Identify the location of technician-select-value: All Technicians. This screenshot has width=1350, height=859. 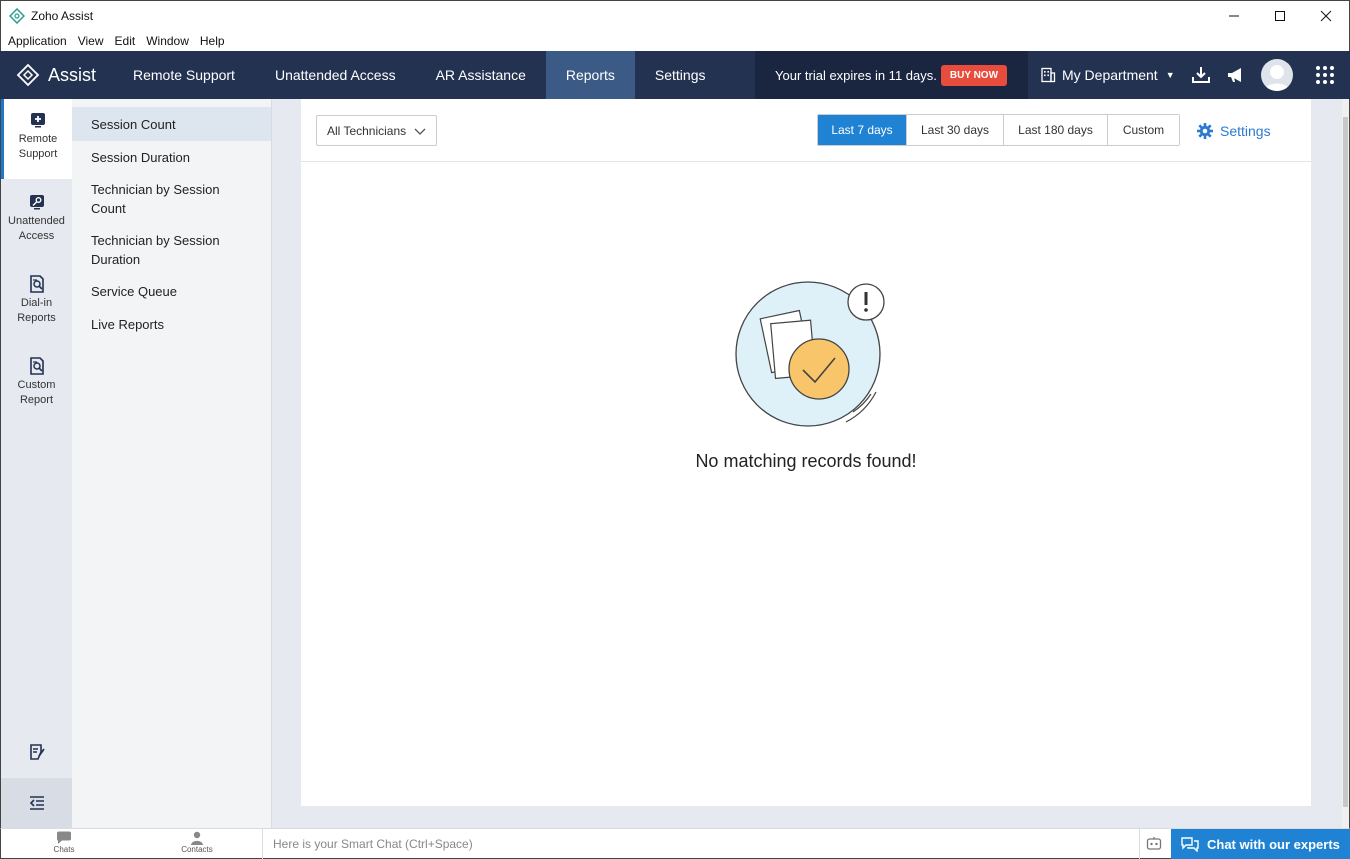
(367, 130).